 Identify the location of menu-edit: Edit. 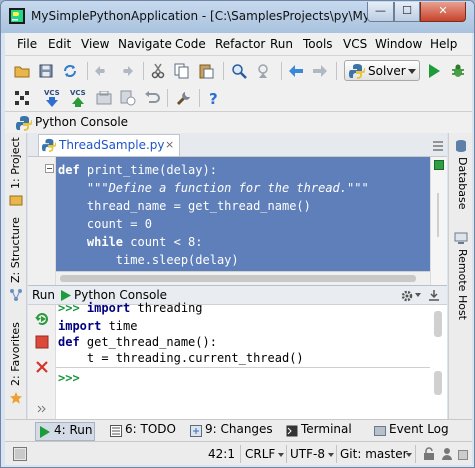
(59, 44).